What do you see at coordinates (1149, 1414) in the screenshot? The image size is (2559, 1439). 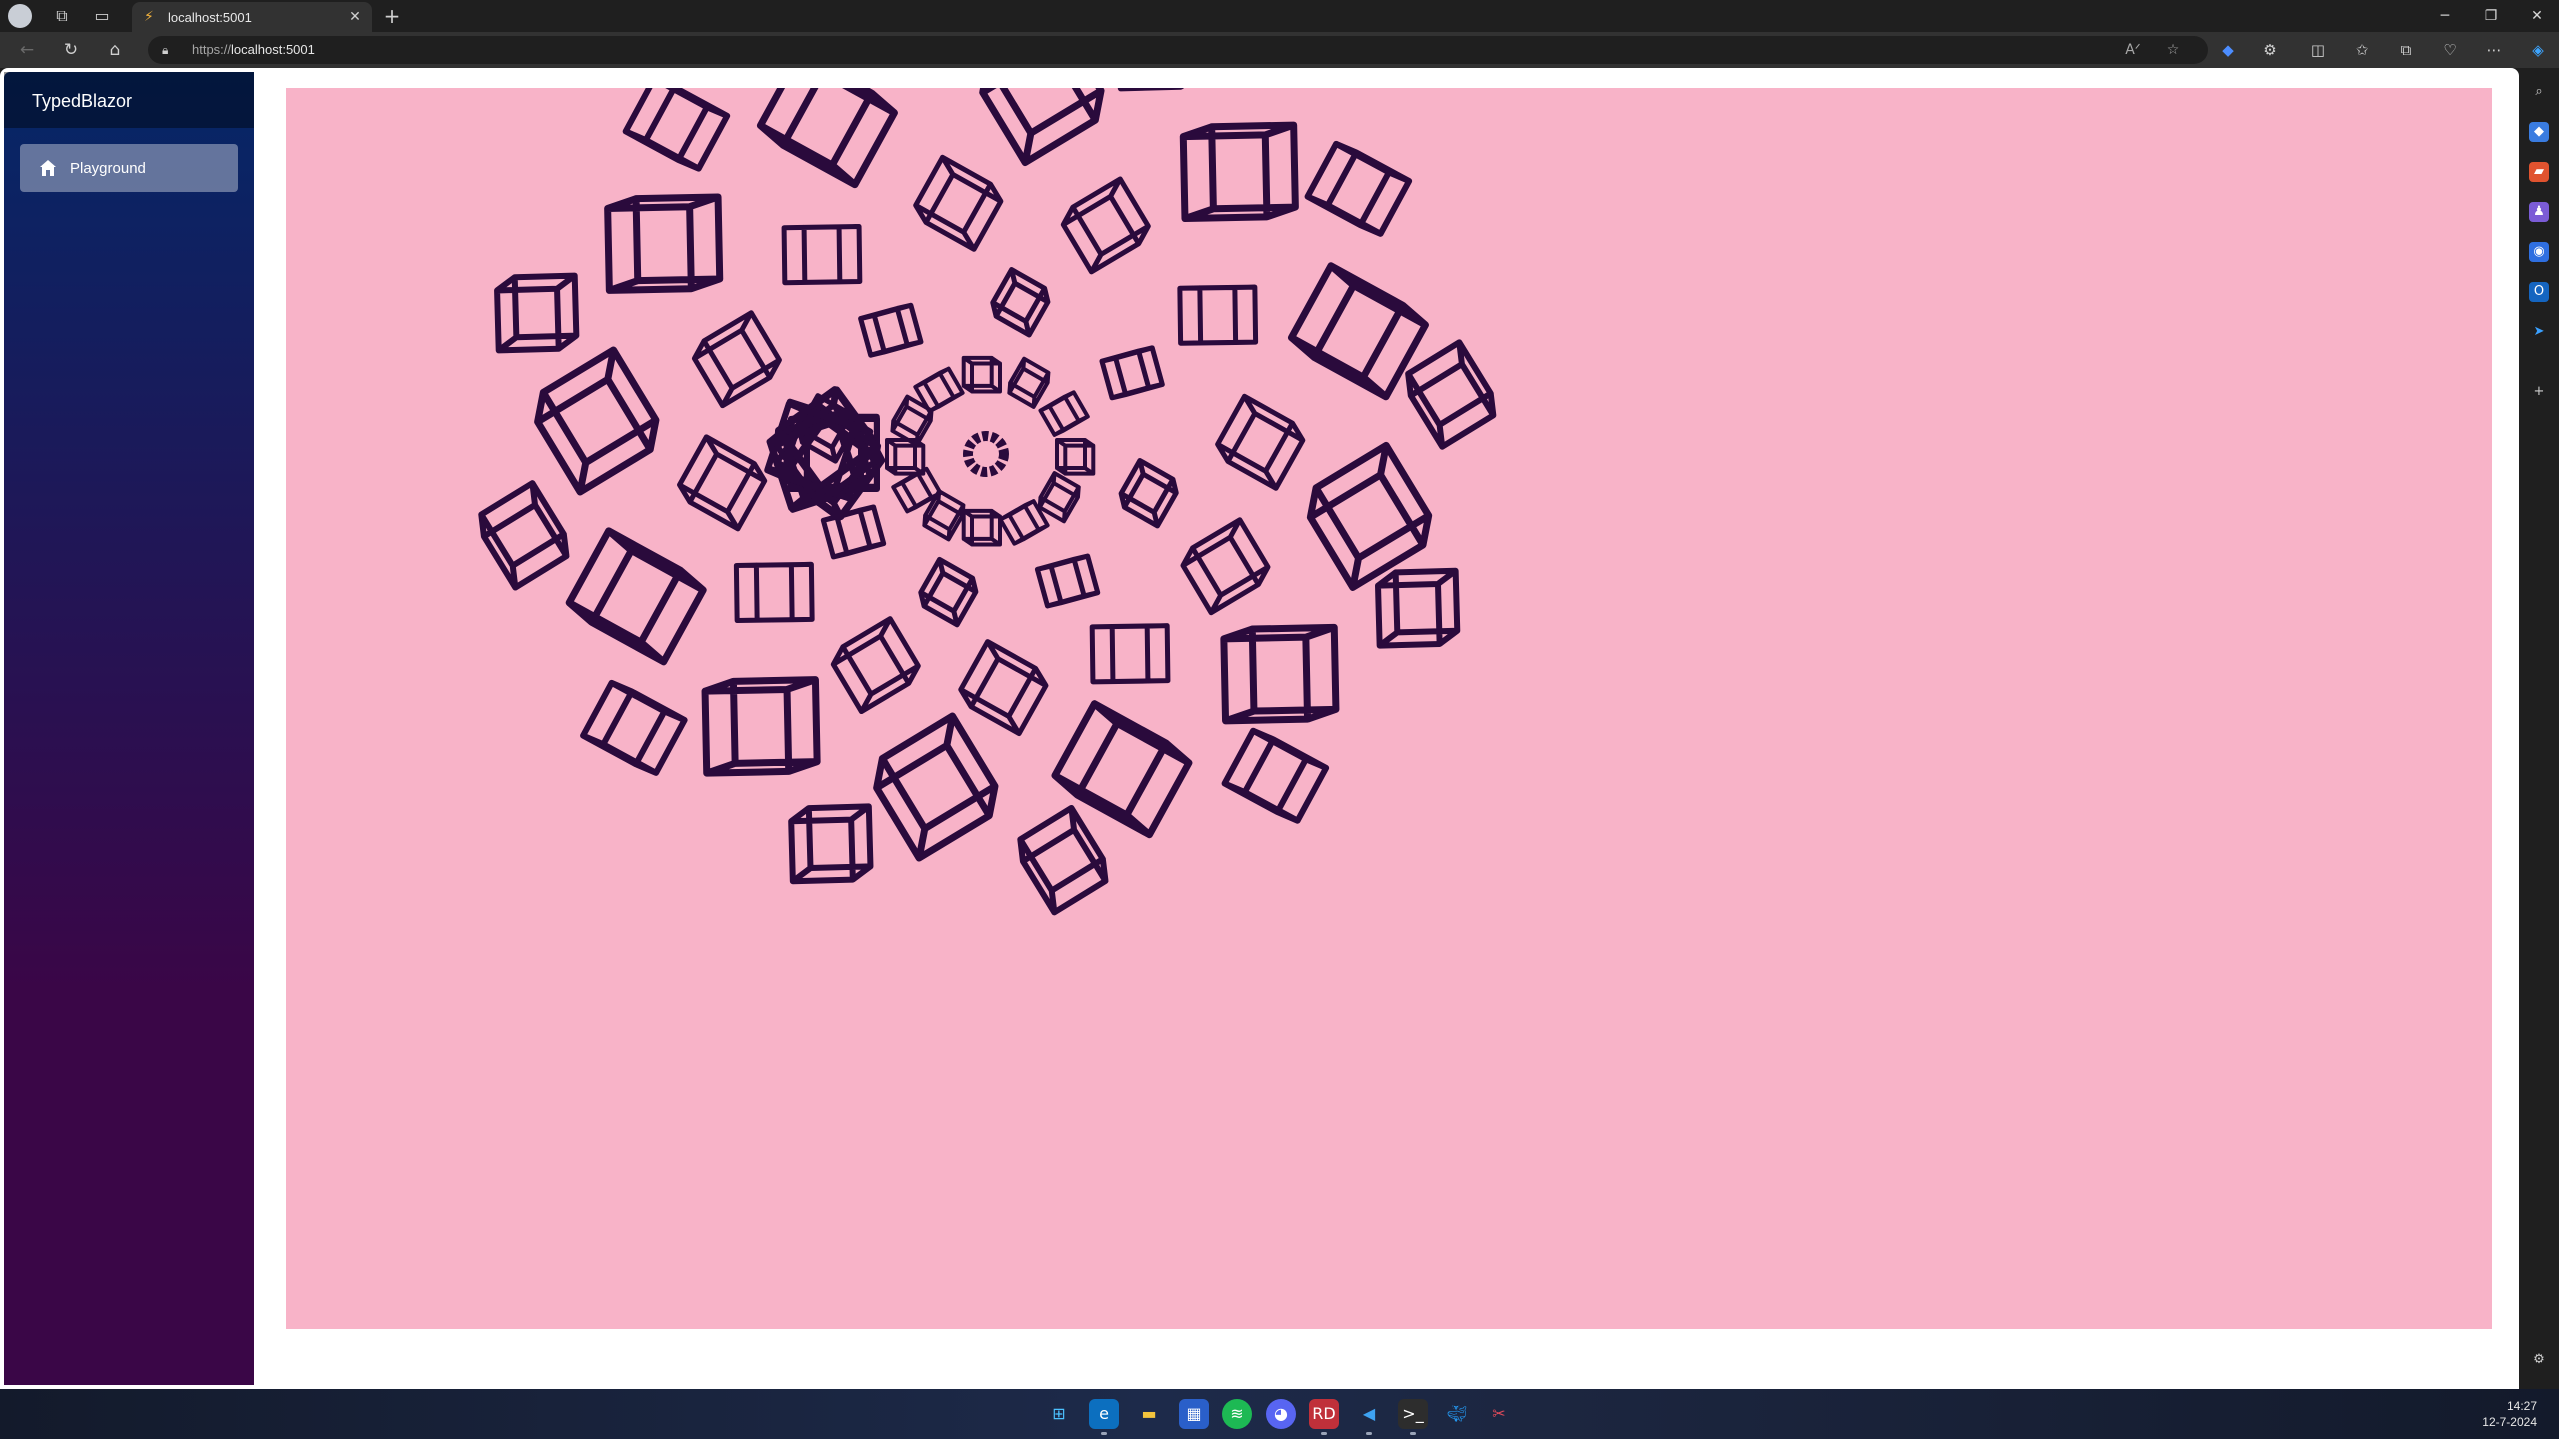 I see `file-explorer-icon: ▬` at bounding box center [1149, 1414].